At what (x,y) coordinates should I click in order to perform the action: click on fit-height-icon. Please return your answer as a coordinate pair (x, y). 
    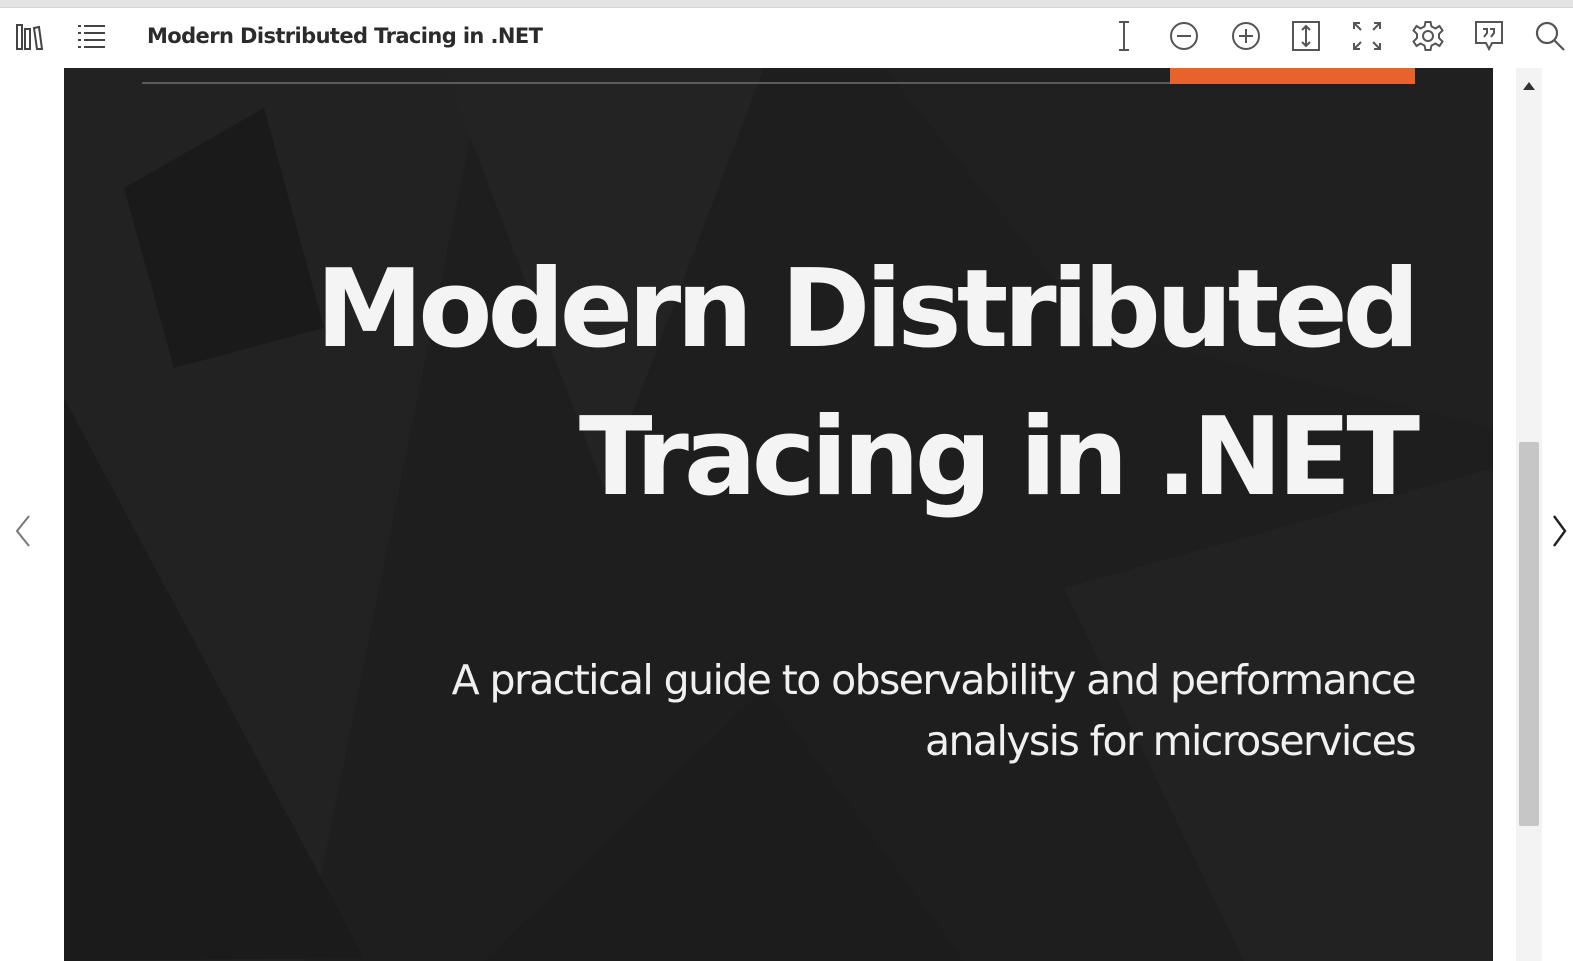
    Looking at the image, I should click on (1306, 36).